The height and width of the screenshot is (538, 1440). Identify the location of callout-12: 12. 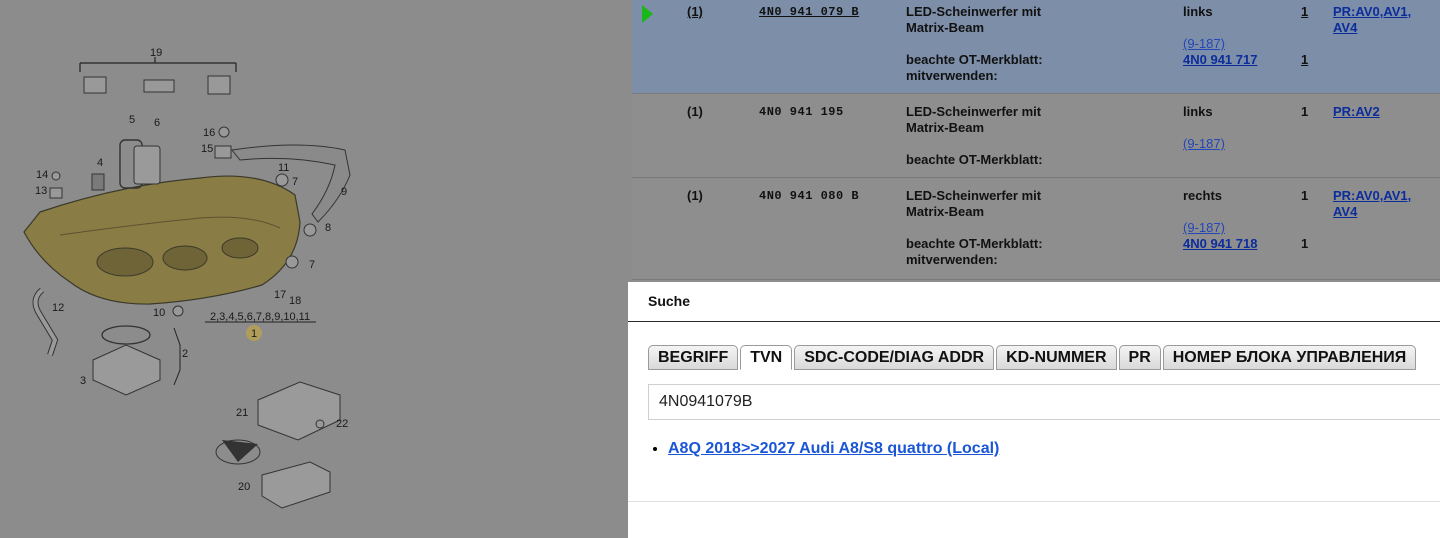
(58, 308).